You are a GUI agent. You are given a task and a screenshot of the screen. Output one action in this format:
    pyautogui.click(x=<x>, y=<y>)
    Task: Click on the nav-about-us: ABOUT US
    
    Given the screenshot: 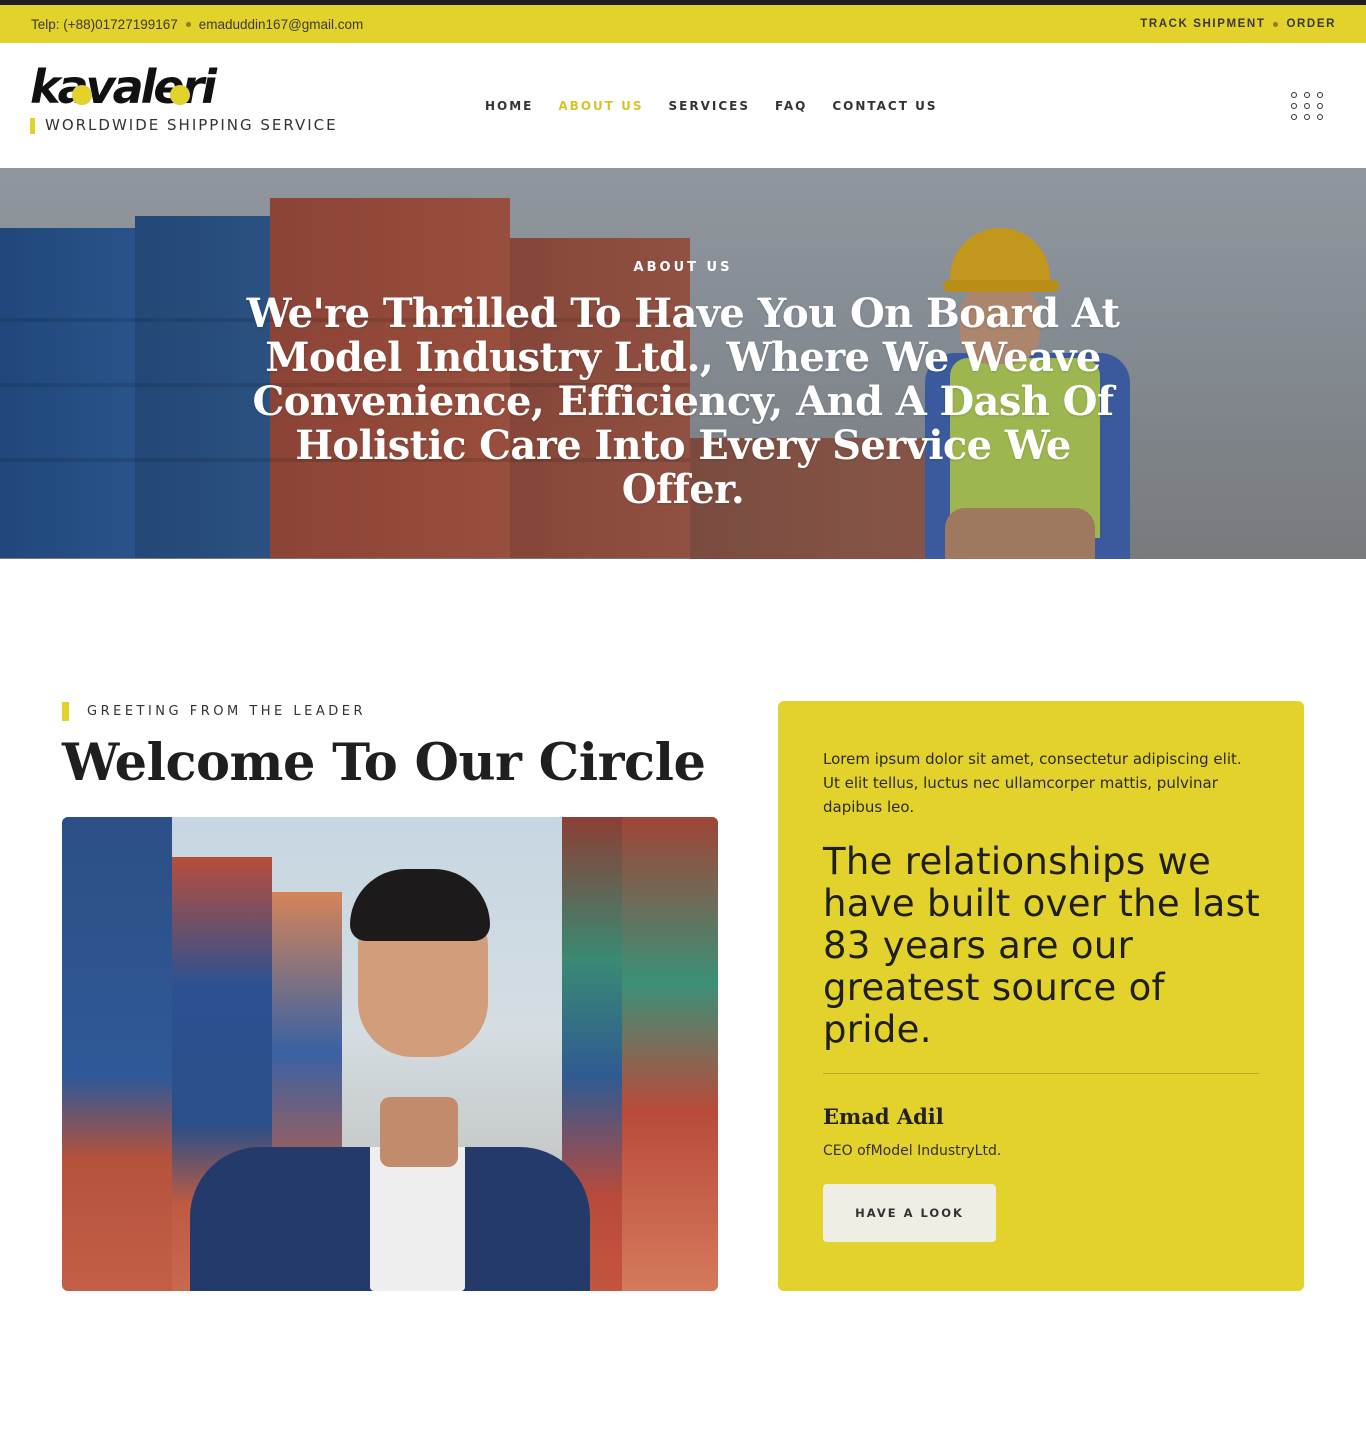 What is the action you would take?
    pyautogui.click(x=600, y=106)
    